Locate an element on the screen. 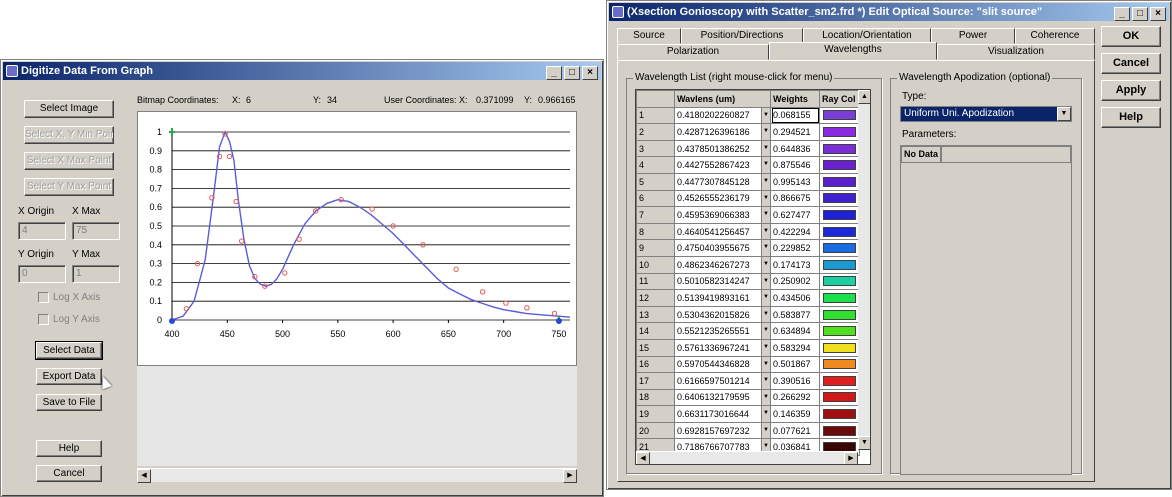  wavelength-cell: 0.4862346267273 ▼ is located at coordinates (722, 264).